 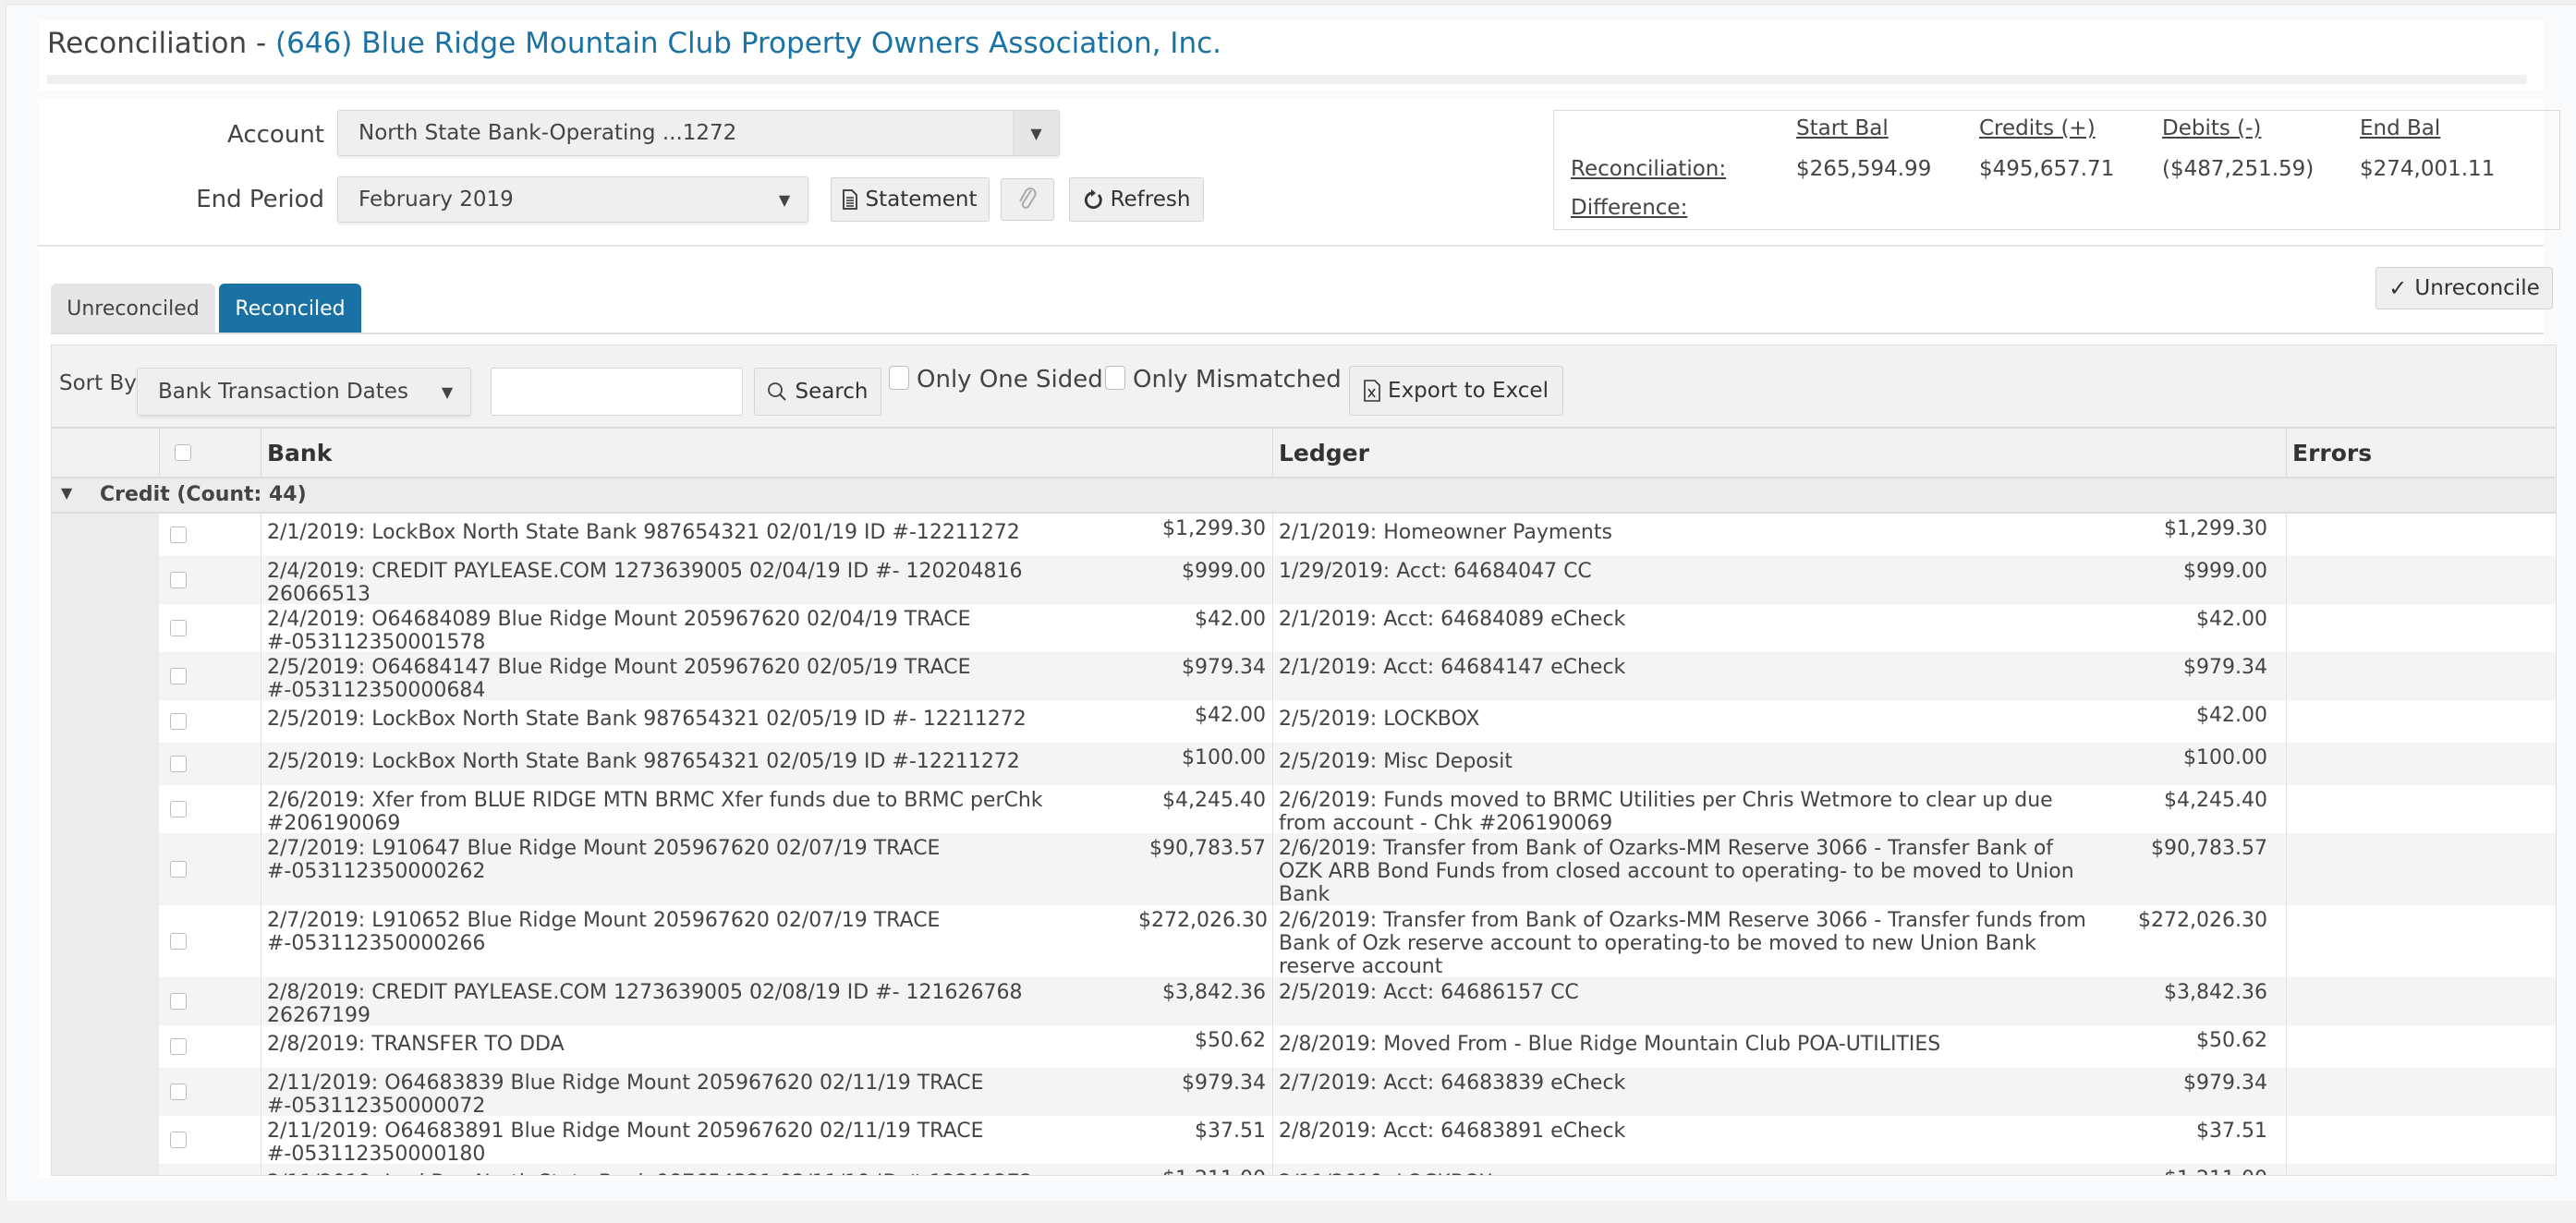 What do you see at coordinates (1779, 453) in the screenshot?
I see `column-header-ledger: Ledger` at bounding box center [1779, 453].